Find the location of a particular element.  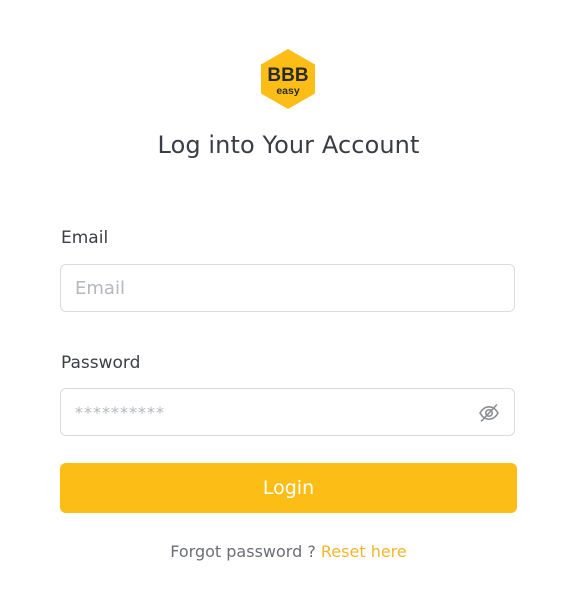

forgot-password-text: Forgot password ? is located at coordinates (243, 551).